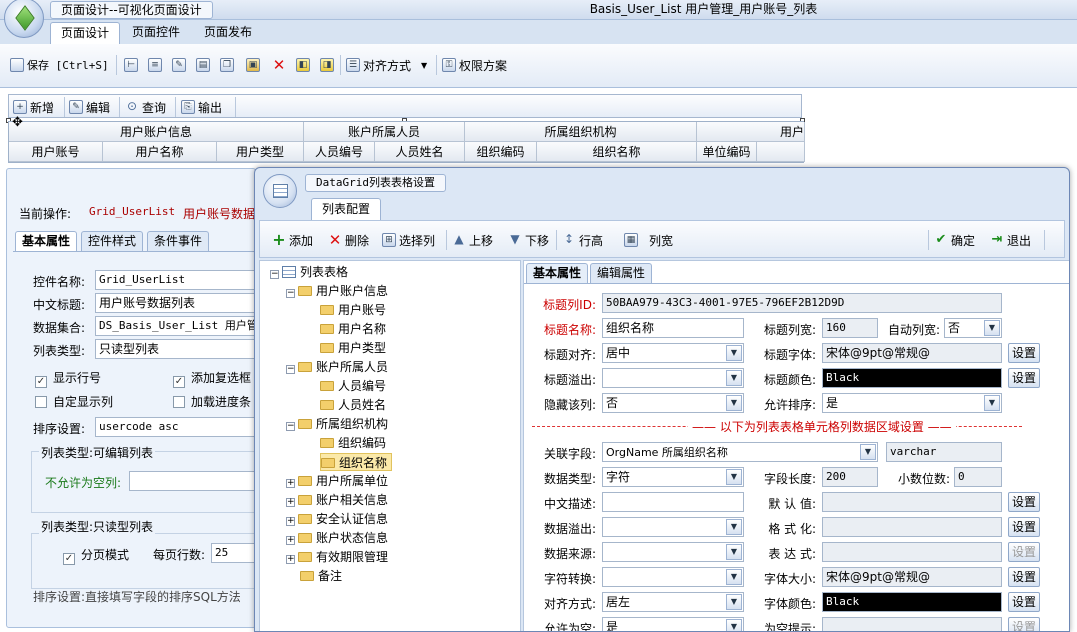 This screenshot has height=632, width=1077. What do you see at coordinates (280, 65) in the screenshot?
I see `delete-button: ✕` at bounding box center [280, 65].